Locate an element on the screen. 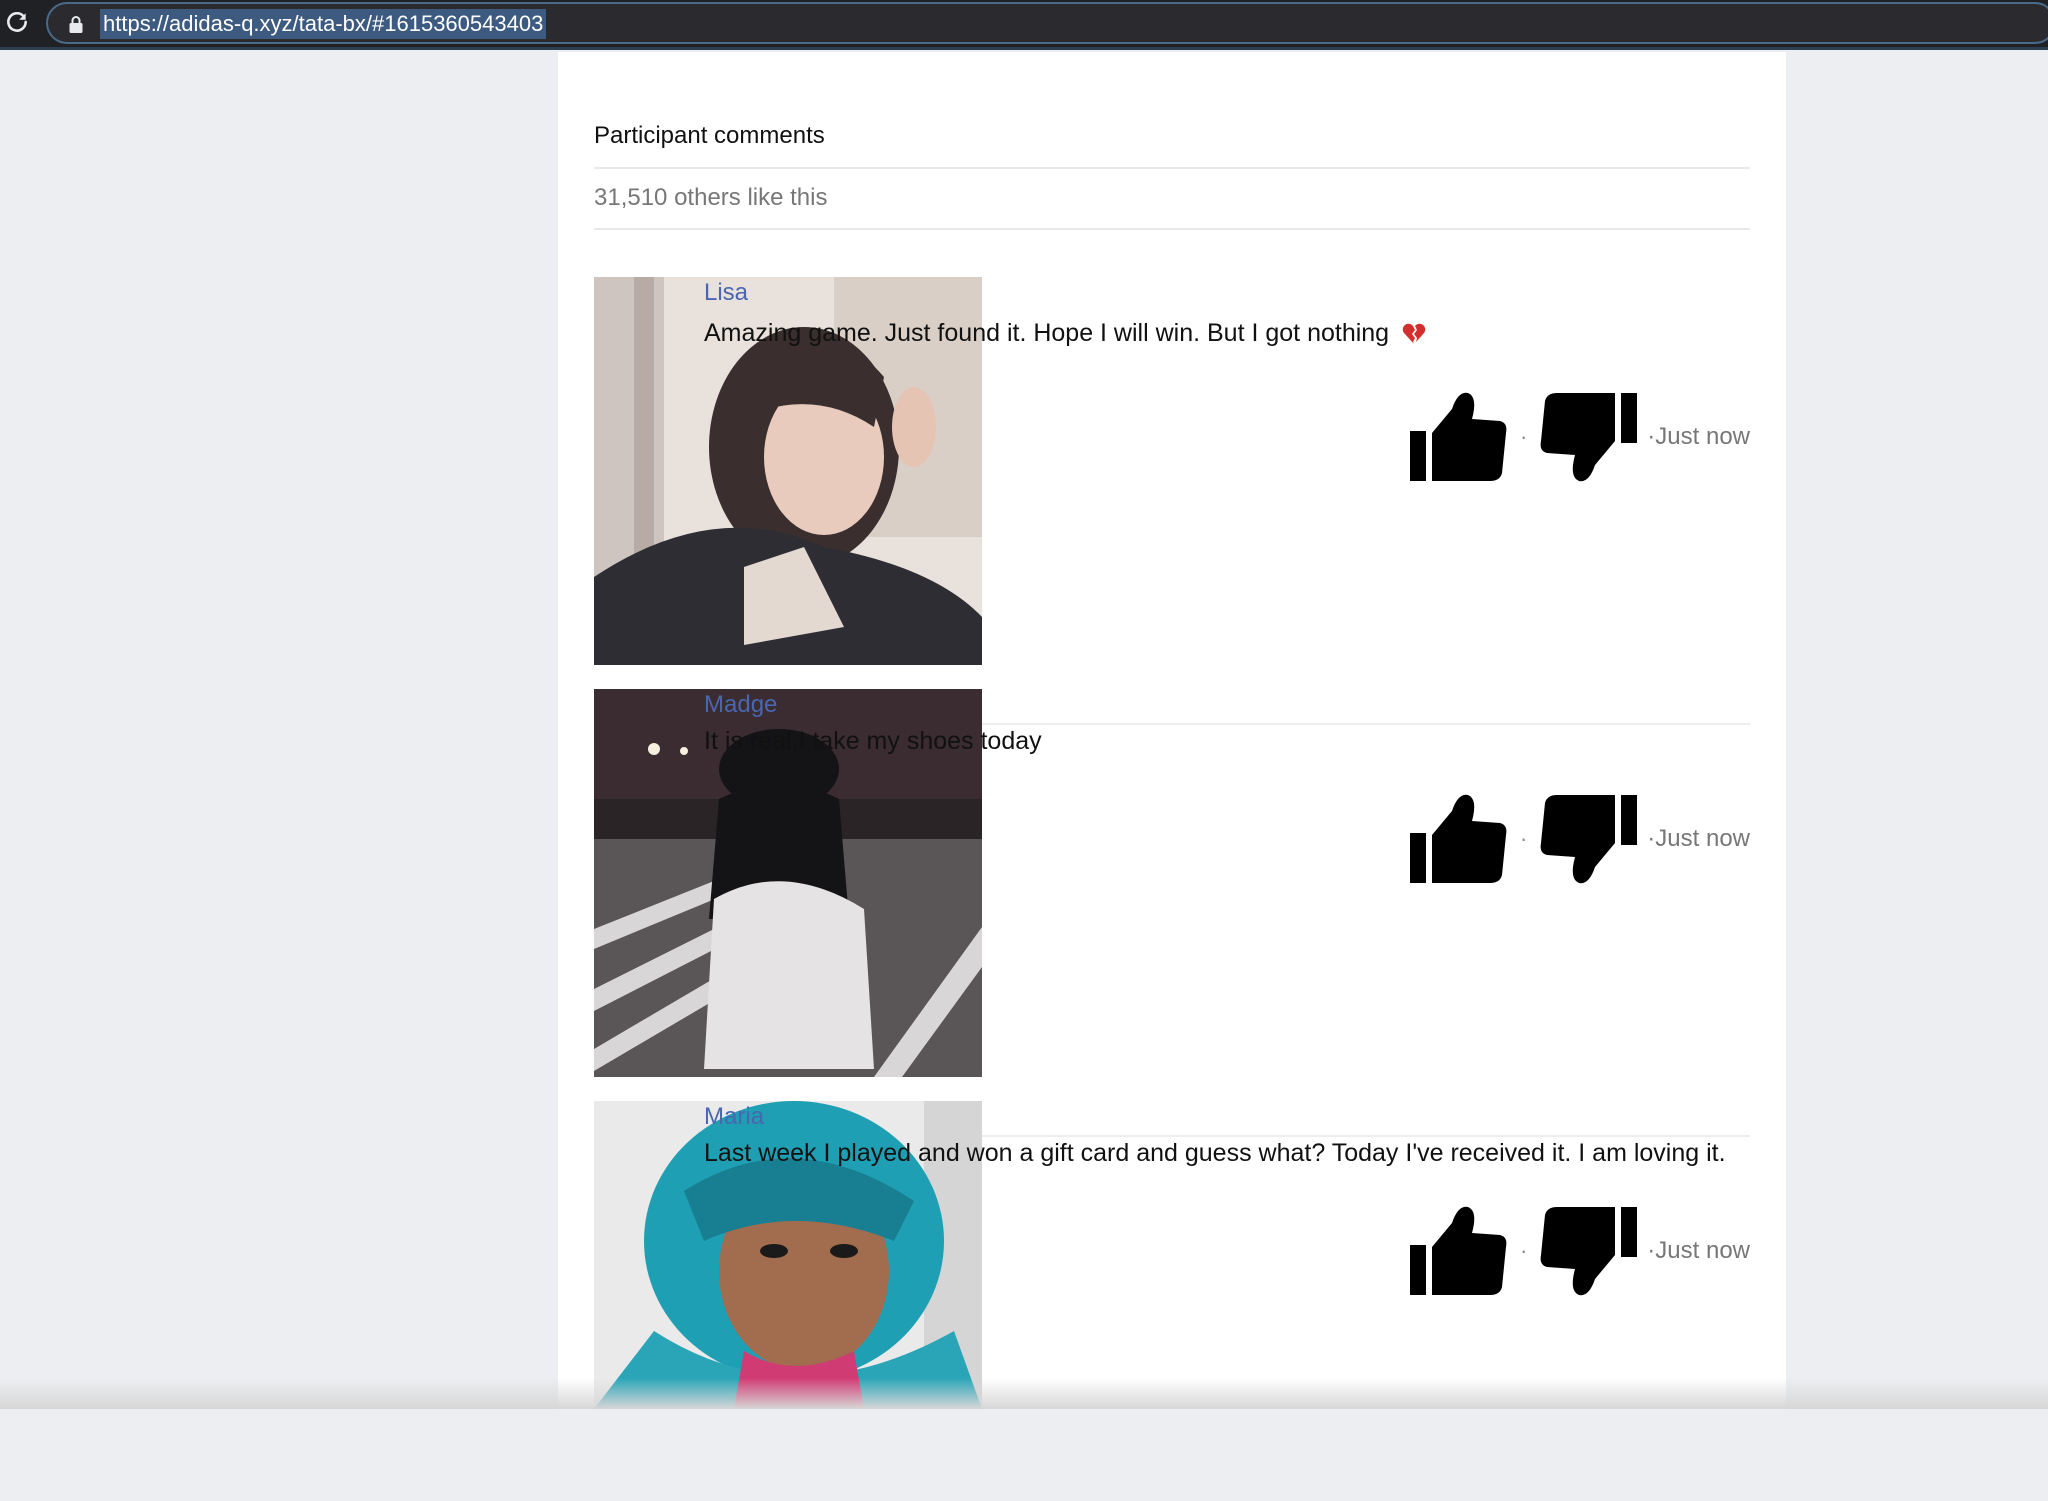 The width and height of the screenshot is (2048, 1501). comment-author: Lisa is located at coordinates (726, 293).